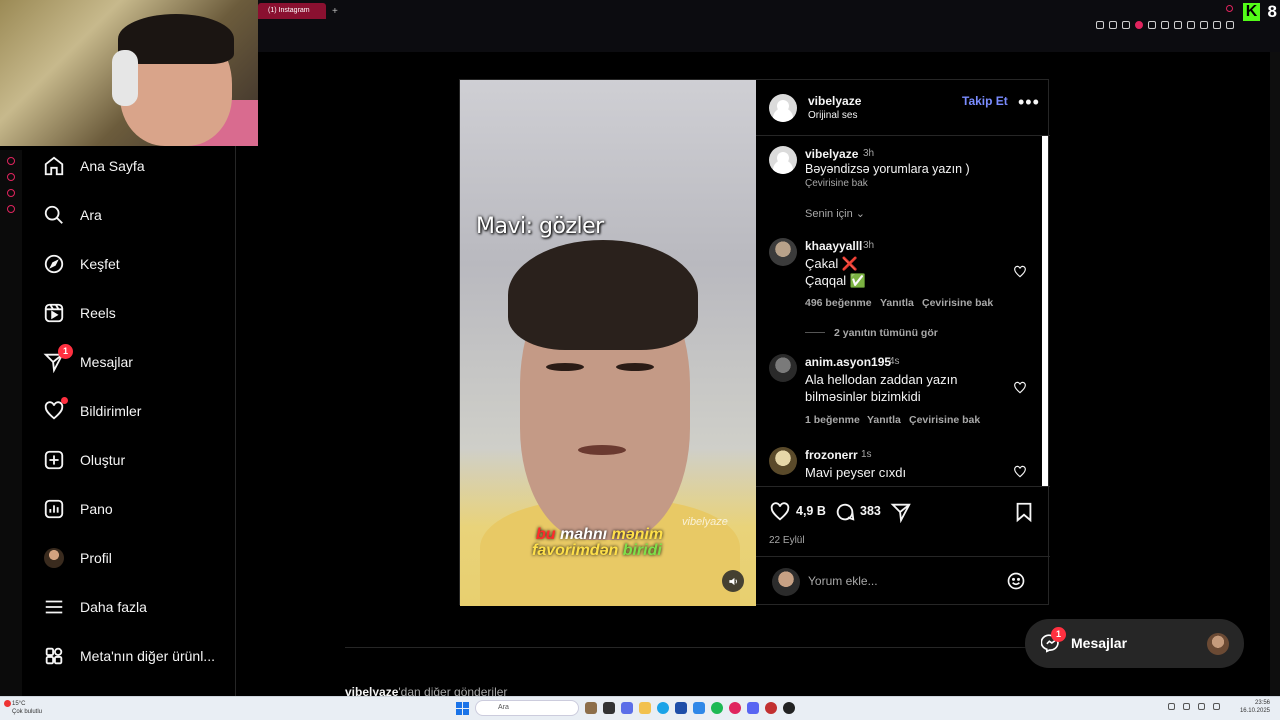  What do you see at coordinates (886, 333) in the screenshot?
I see `view-replies-button: 2 yanıtın tümünü gör` at bounding box center [886, 333].